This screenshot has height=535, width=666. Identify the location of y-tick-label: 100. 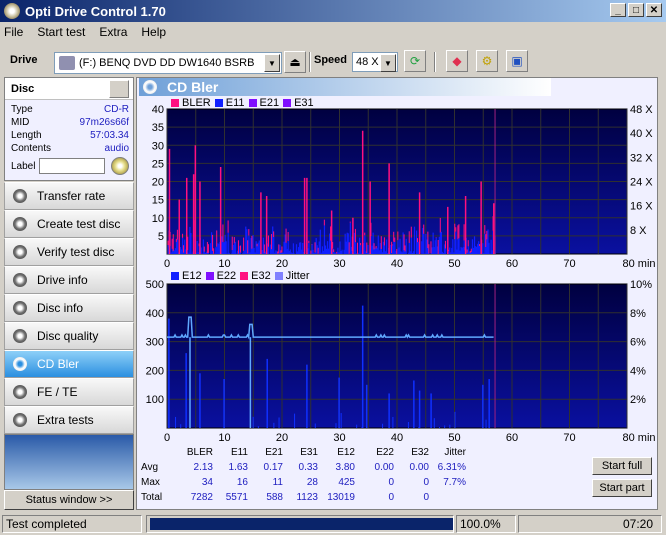
(155, 400).